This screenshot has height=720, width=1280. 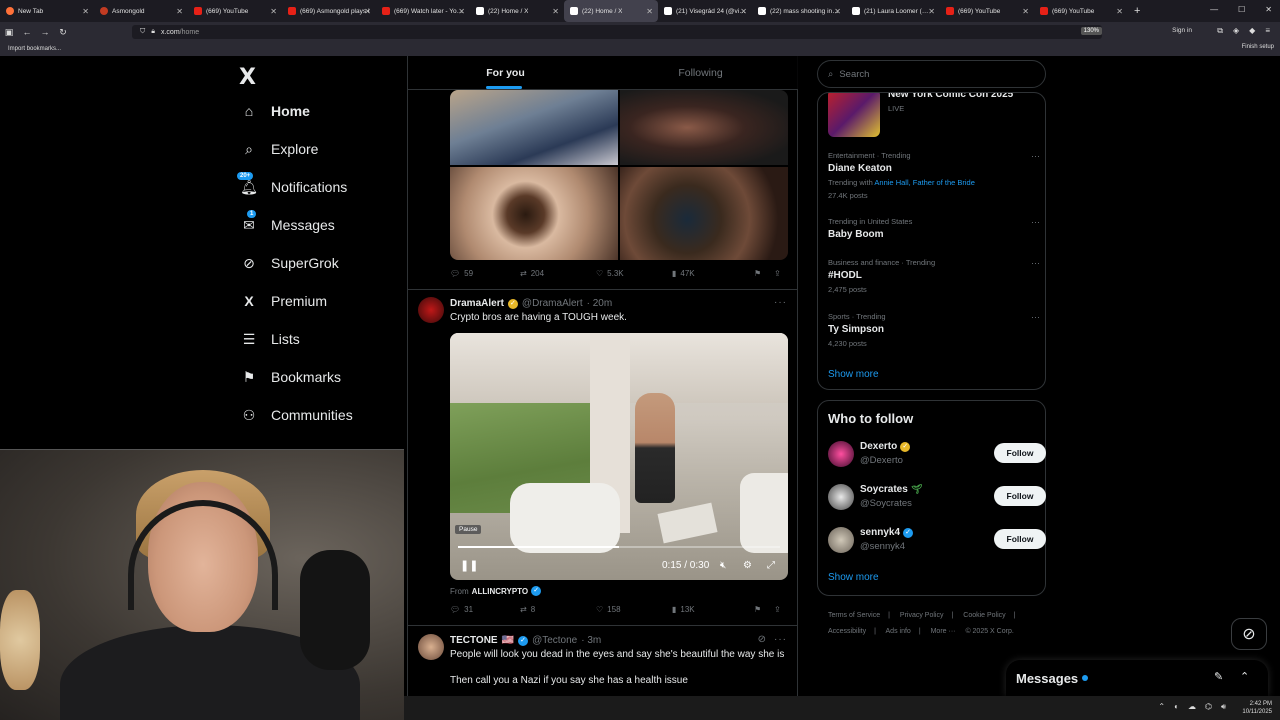 What do you see at coordinates (1137, 11) in the screenshot?
I see `new-tab-icon: +` at bounding box center [1137, 11].